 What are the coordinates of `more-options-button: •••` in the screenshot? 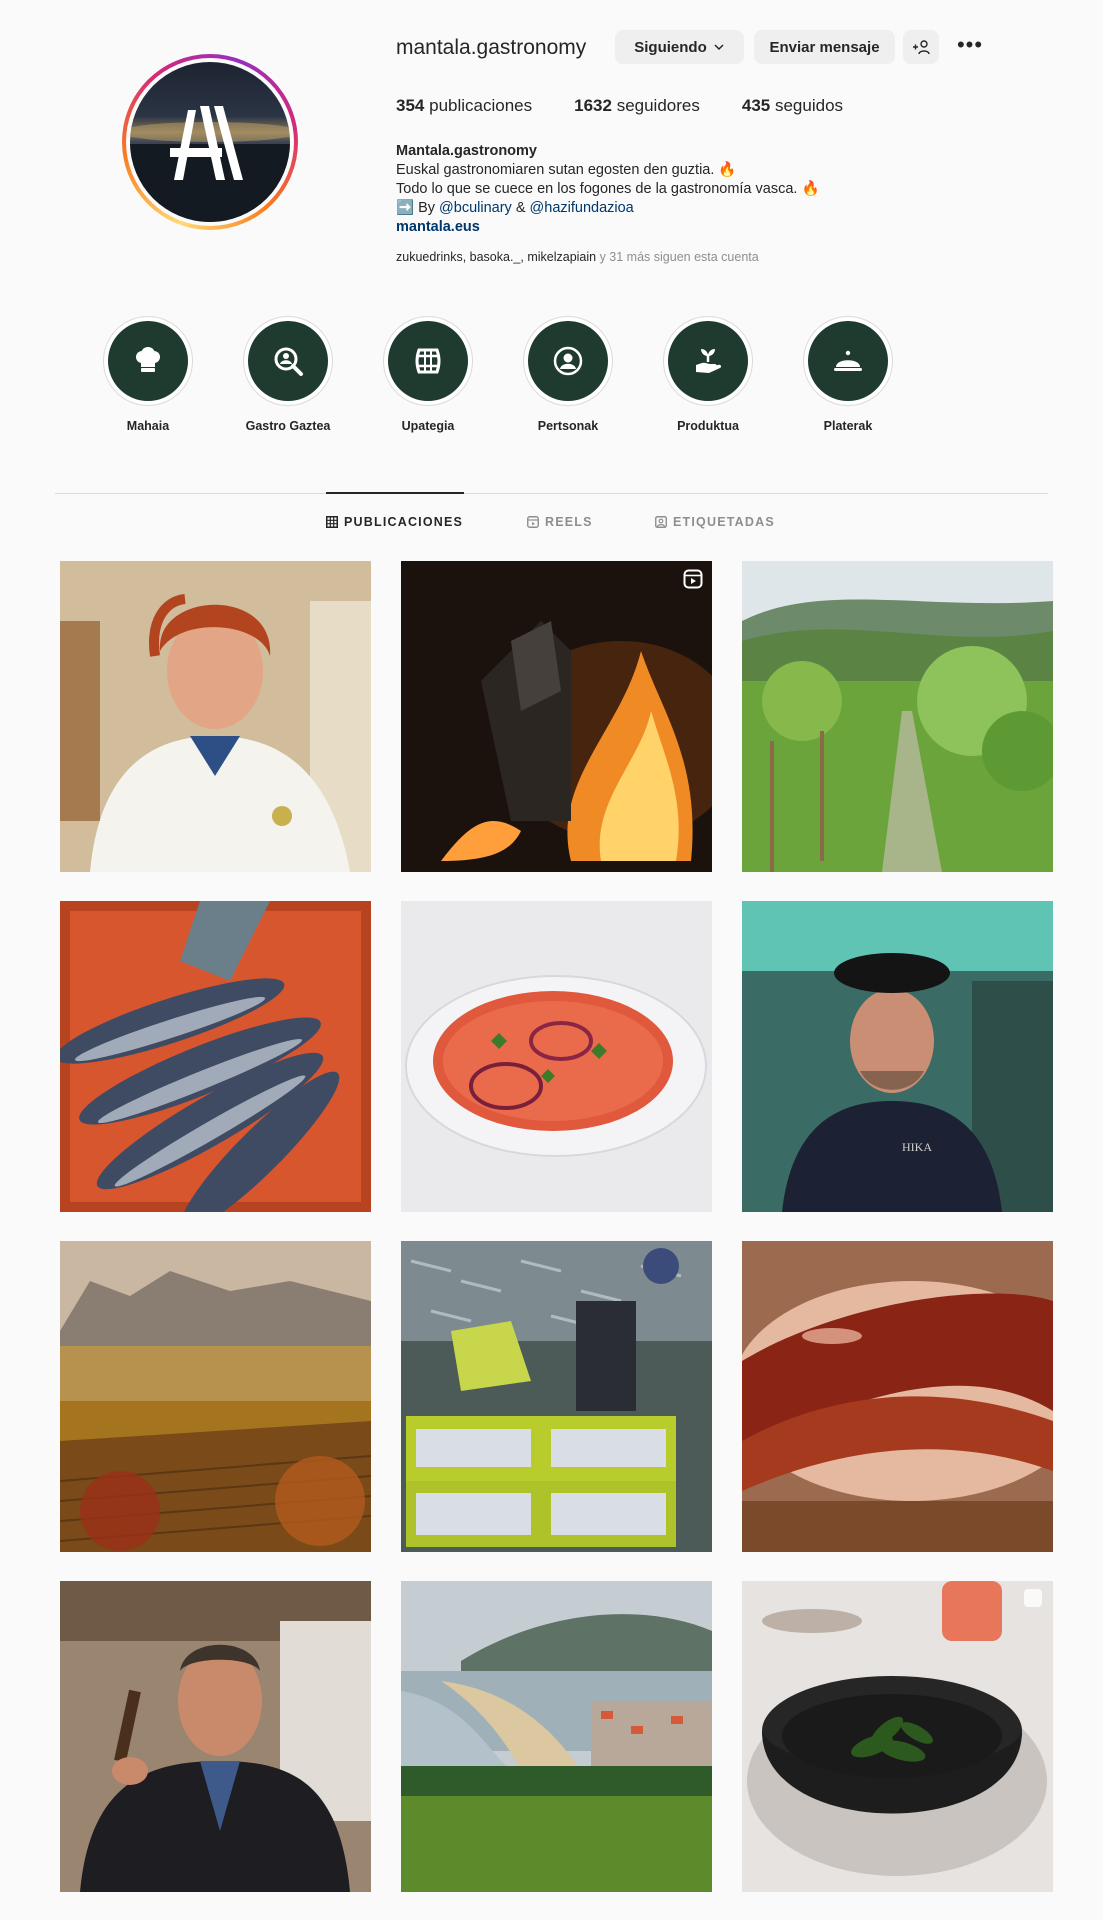 It's located at (970, 46).